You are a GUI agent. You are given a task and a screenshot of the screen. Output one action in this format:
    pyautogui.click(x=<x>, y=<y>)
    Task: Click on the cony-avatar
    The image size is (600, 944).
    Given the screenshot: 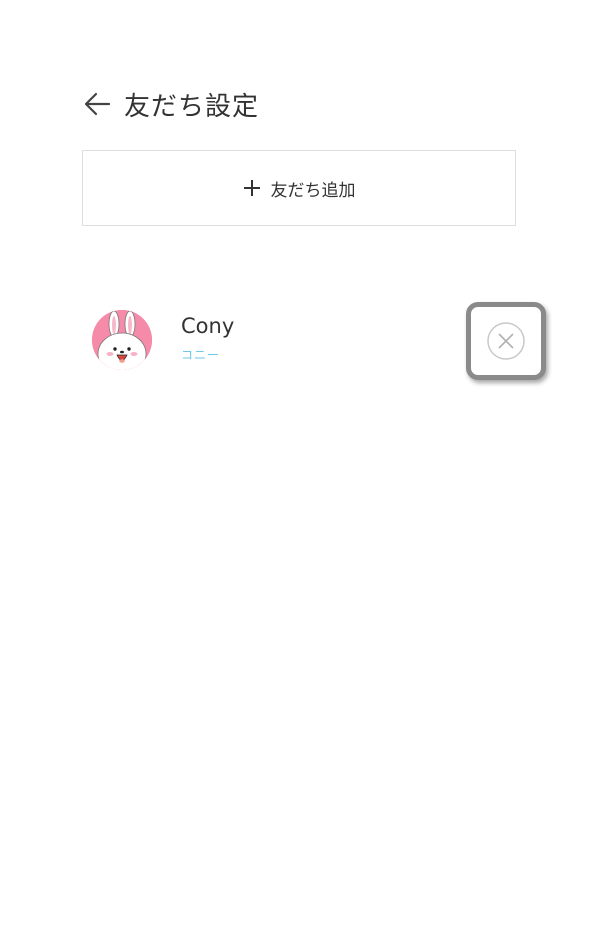 What is the action you would take?
    pyautogui.click(x=122, y=340)
    